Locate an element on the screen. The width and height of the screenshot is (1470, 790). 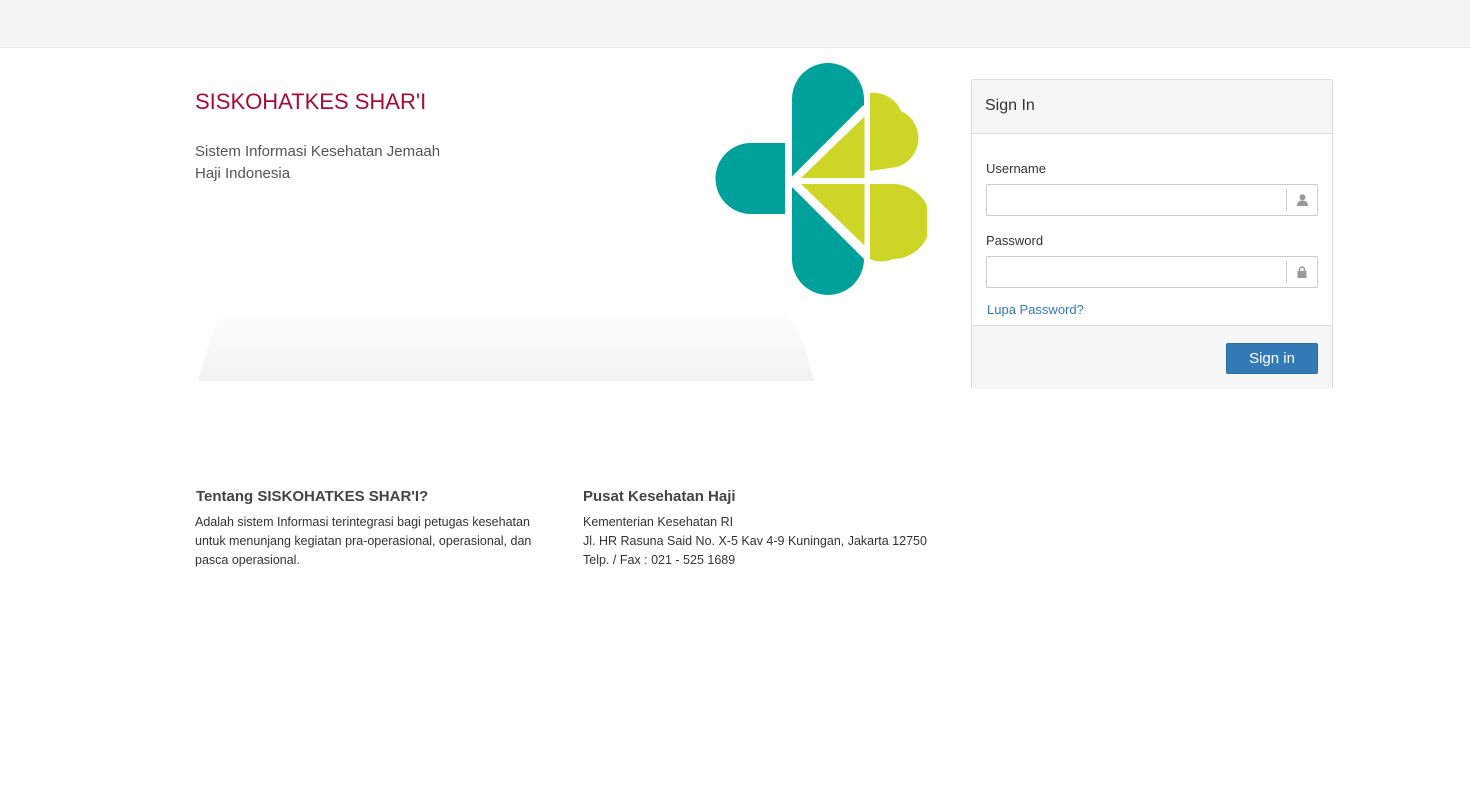
contact-title: Pusat Kesehatan Haji is located at coordinates (659, 496).